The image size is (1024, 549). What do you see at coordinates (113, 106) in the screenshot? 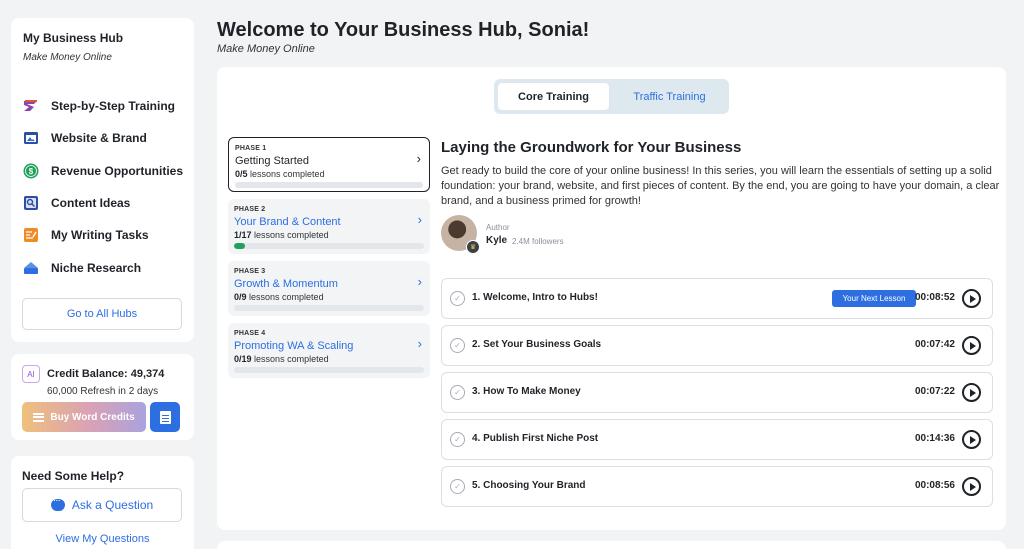
I see `sidebar-item-label: Step-by-Step Training` at bounding box center [113, 106].